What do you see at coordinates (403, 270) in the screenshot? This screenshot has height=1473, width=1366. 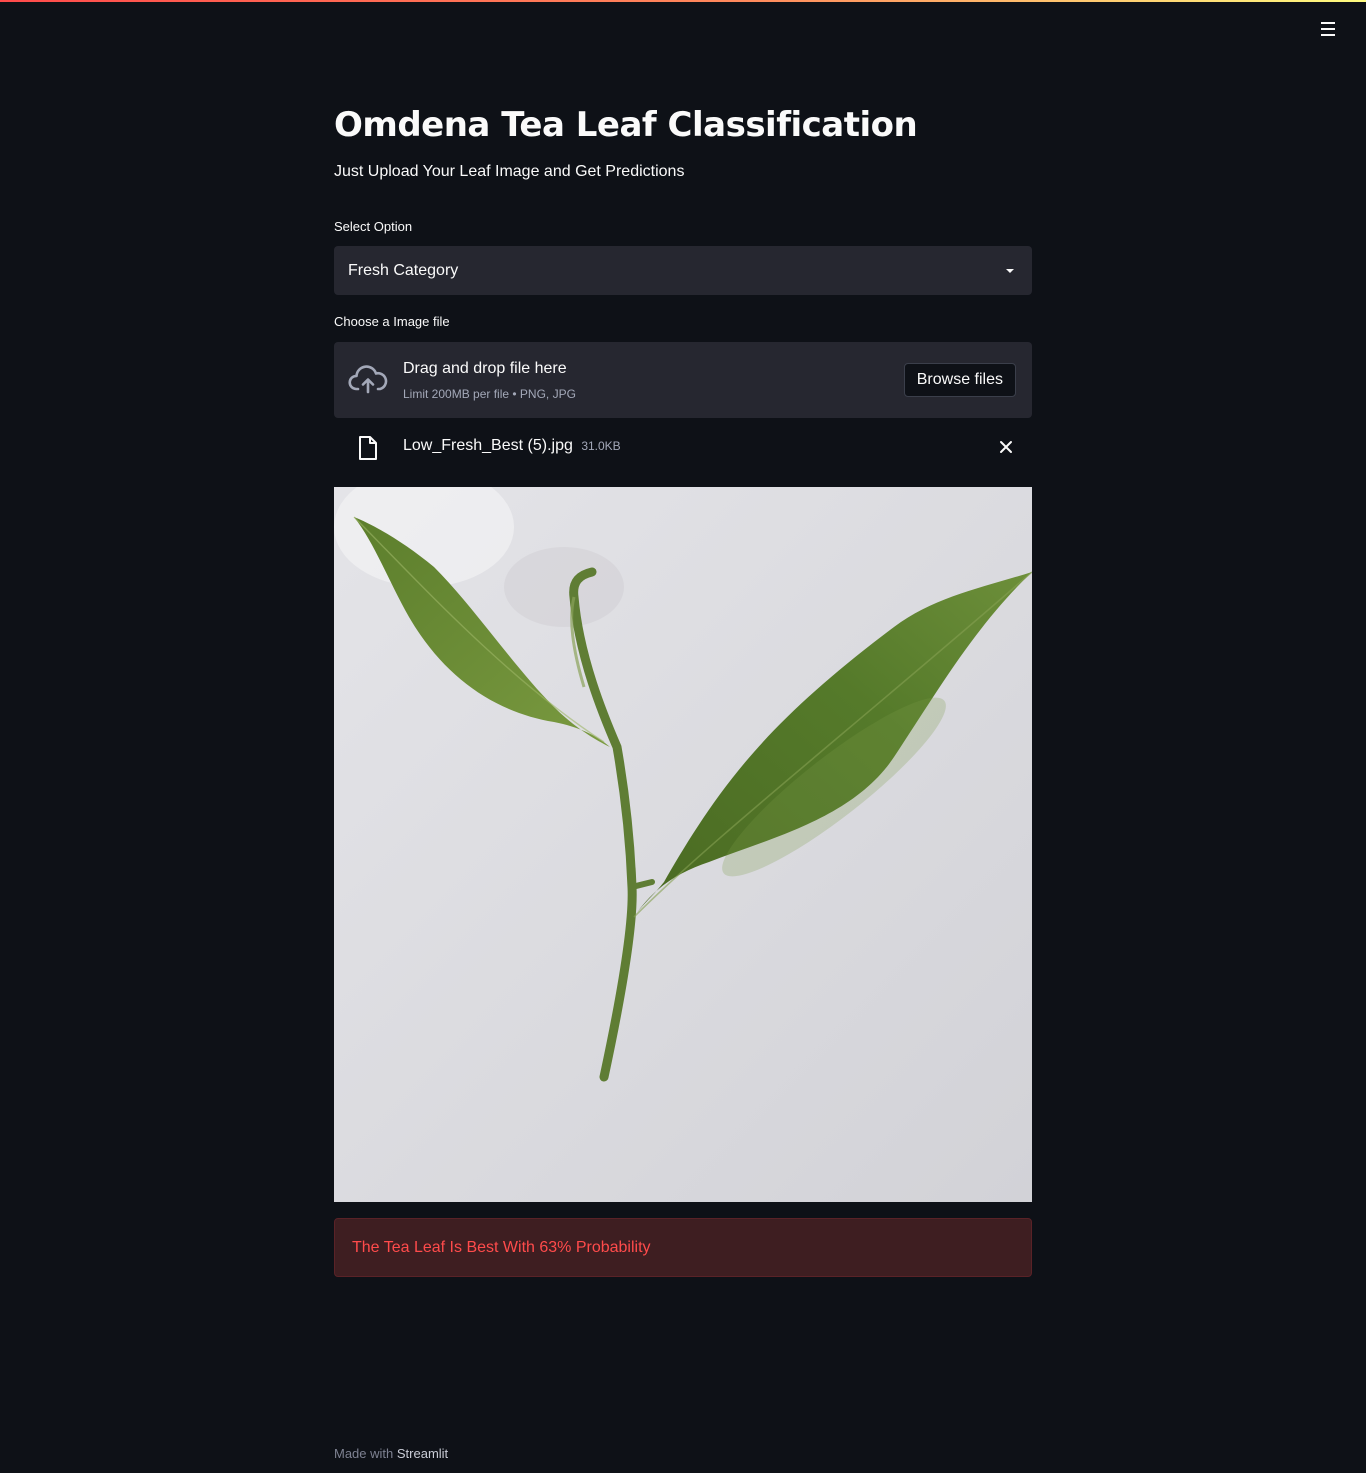 I see `select-value: Fresh Category` at bounding box center [403, 270].